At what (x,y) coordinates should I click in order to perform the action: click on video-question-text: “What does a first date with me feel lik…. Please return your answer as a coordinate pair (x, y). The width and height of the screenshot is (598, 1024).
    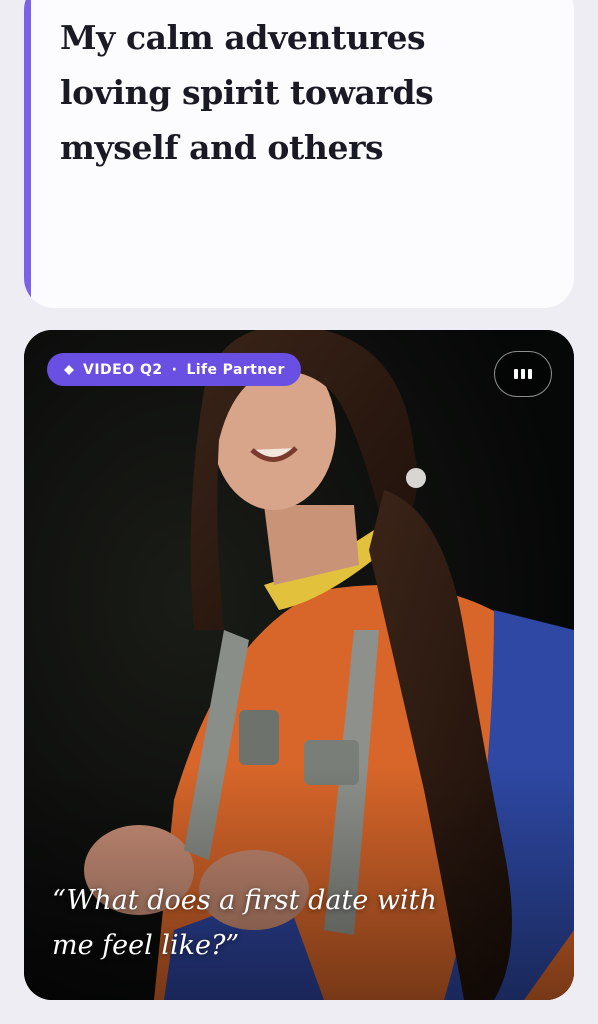
    Looking at the image, I should click on (244, 923).